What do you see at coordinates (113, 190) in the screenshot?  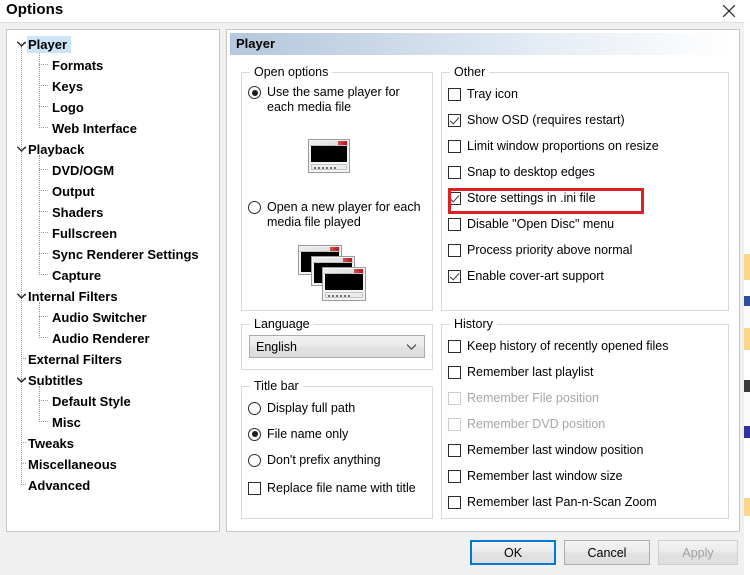 I see `sidebar-item-output: Output` at bounding box center [113, 190].